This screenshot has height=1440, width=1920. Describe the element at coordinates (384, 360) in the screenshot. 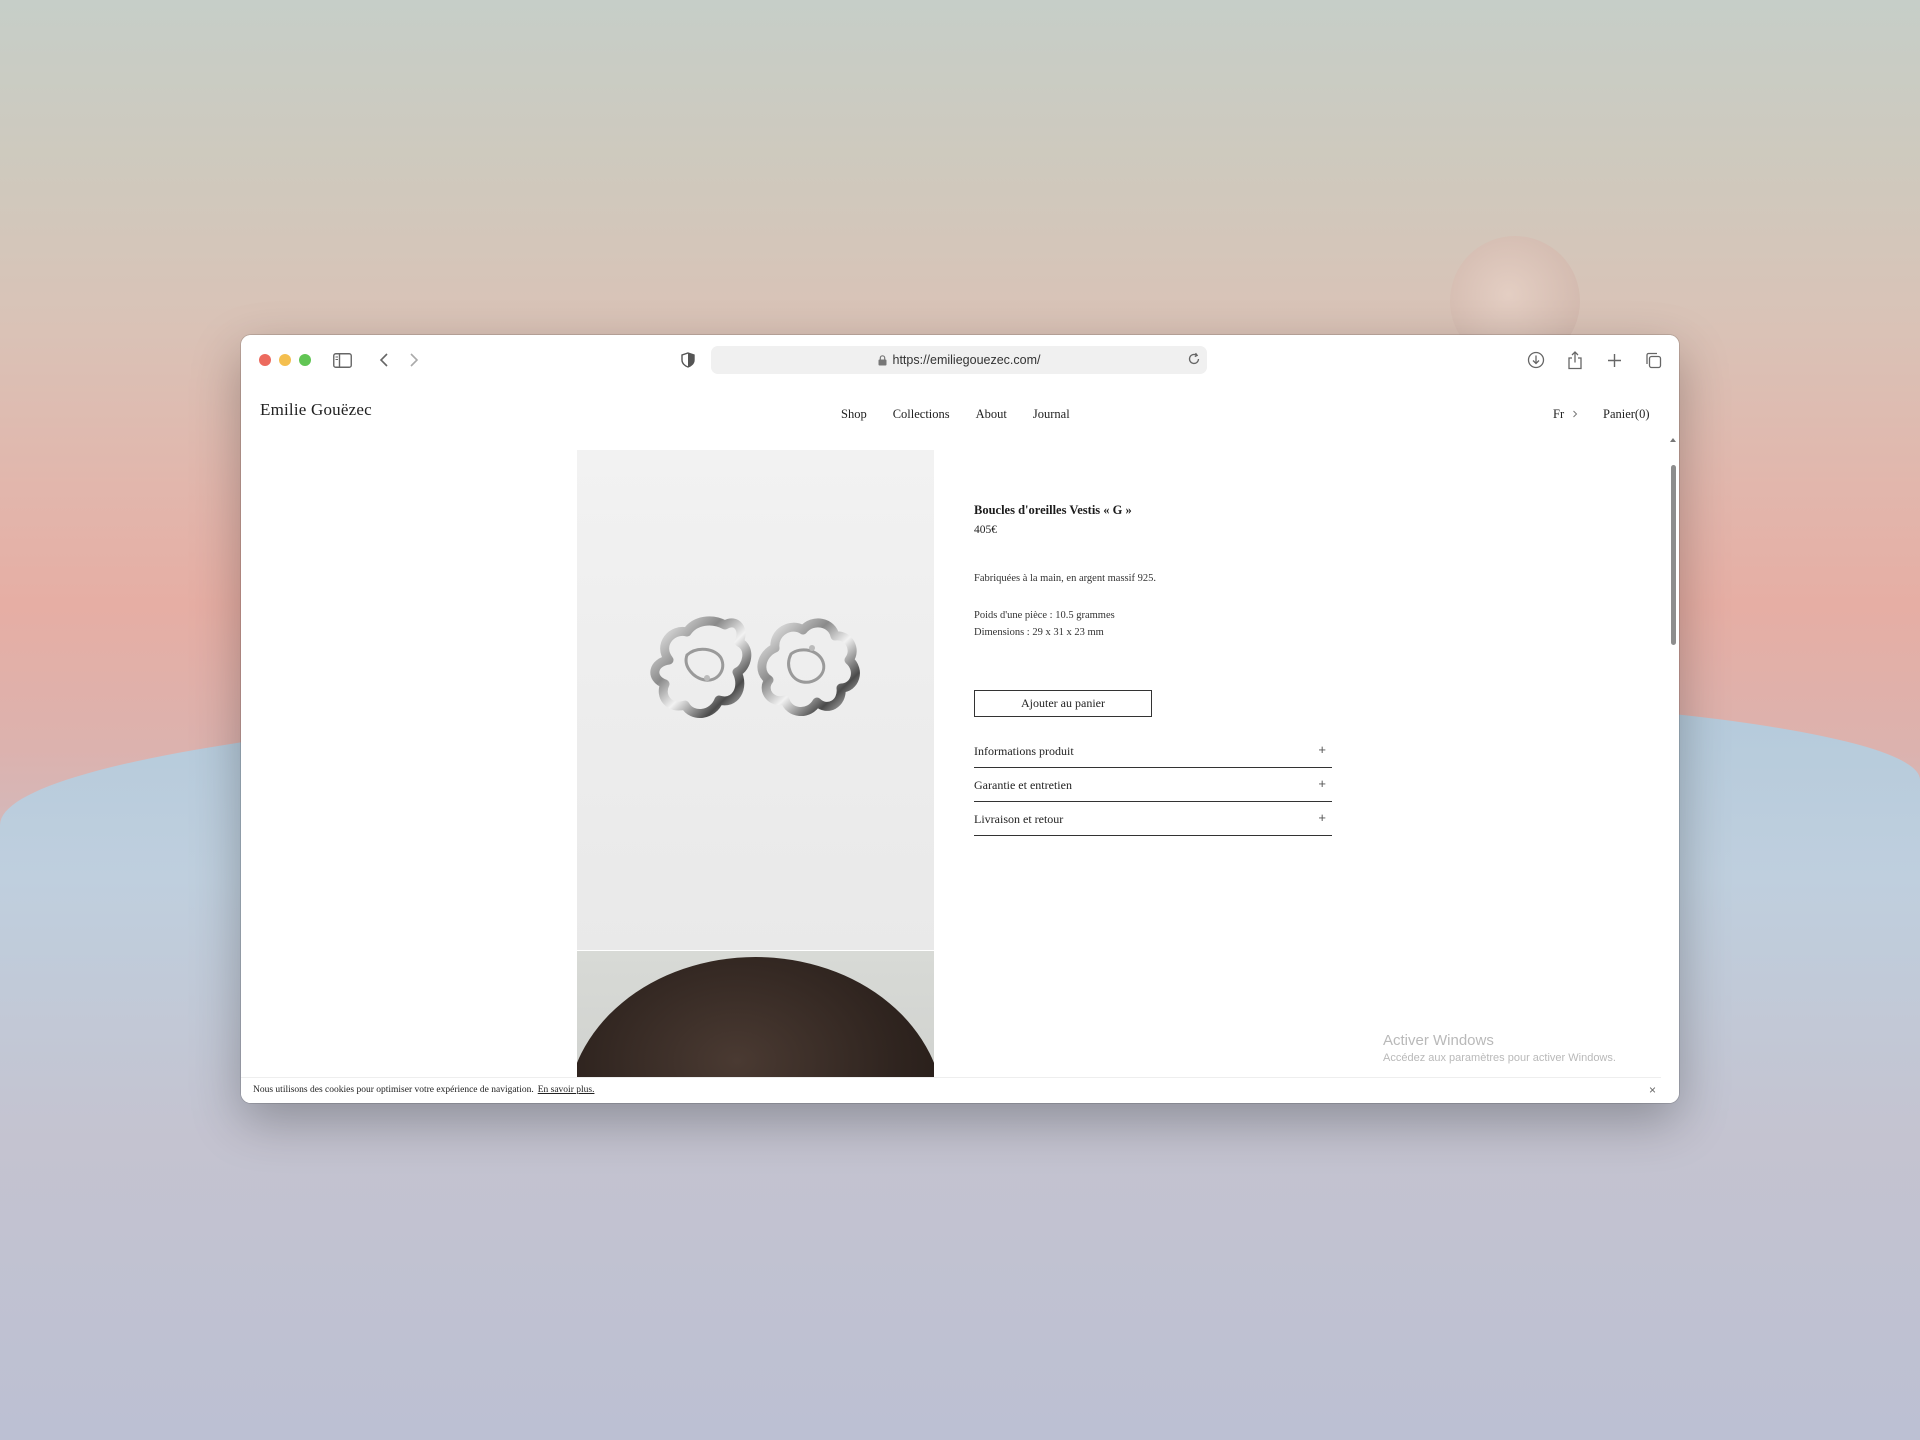

I see `back-icon` at that location.